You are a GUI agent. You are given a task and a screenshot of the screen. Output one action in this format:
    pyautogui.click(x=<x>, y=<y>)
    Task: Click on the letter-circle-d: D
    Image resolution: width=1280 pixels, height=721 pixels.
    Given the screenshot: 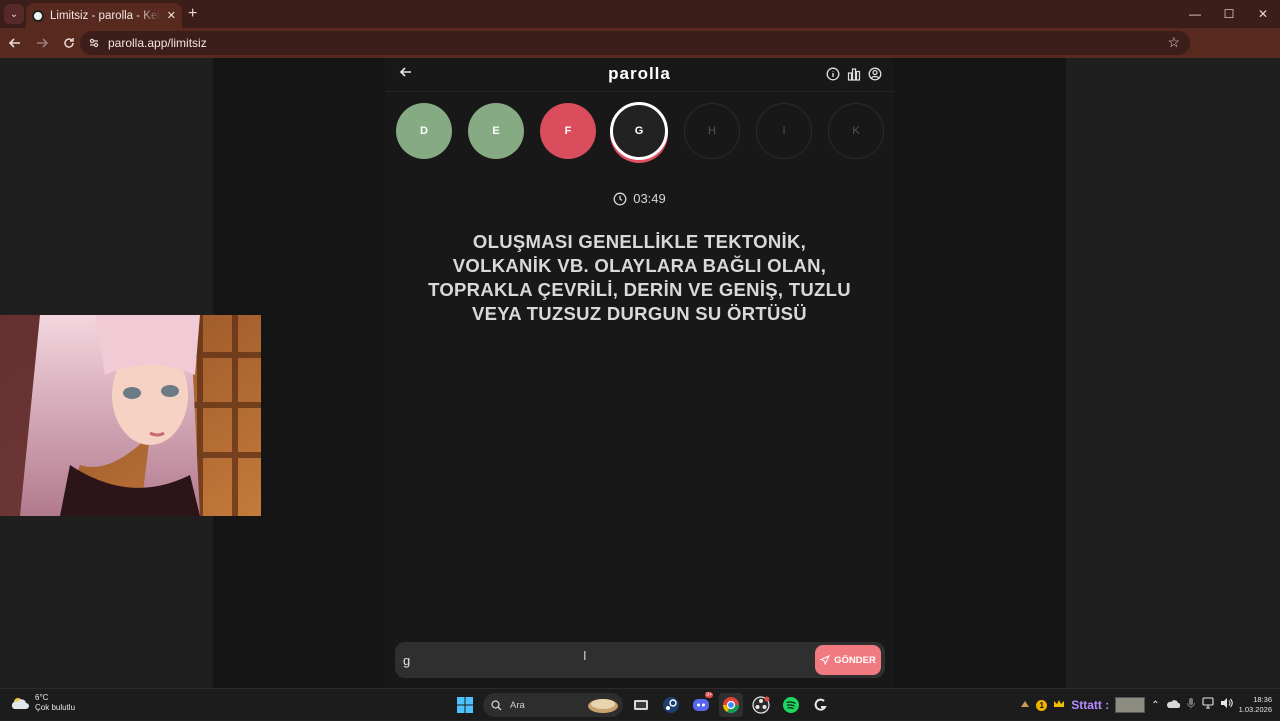 What is the action you would take?
    pyautogui.click(x=424, y=131)
    